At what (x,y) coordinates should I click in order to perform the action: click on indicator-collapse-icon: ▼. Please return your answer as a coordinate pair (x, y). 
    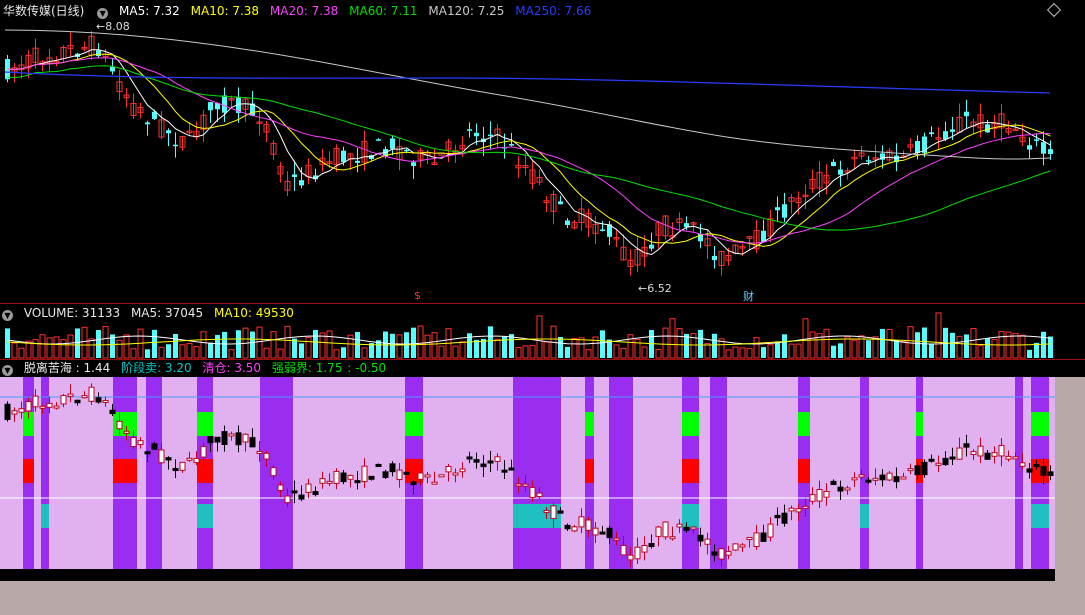
    Looking at the image, I should click on (7, 370).